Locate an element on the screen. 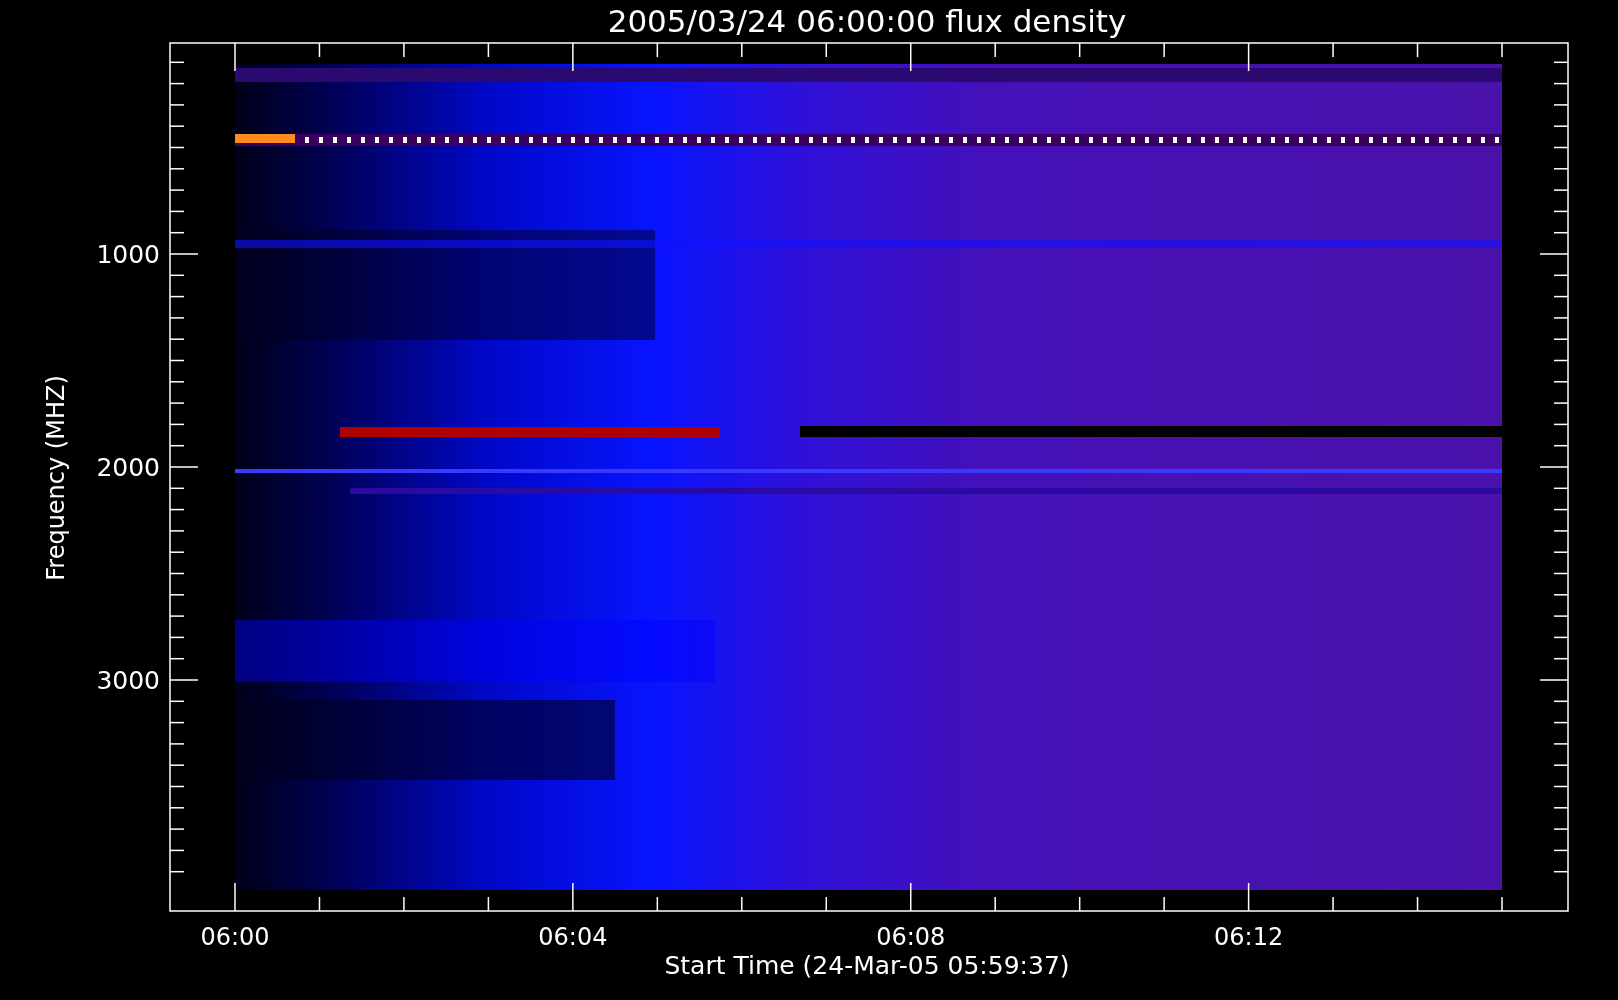 The width and height of the screenshot is (1618, 1000). tick-label: 06:00 is located at coordinates (235, 937).